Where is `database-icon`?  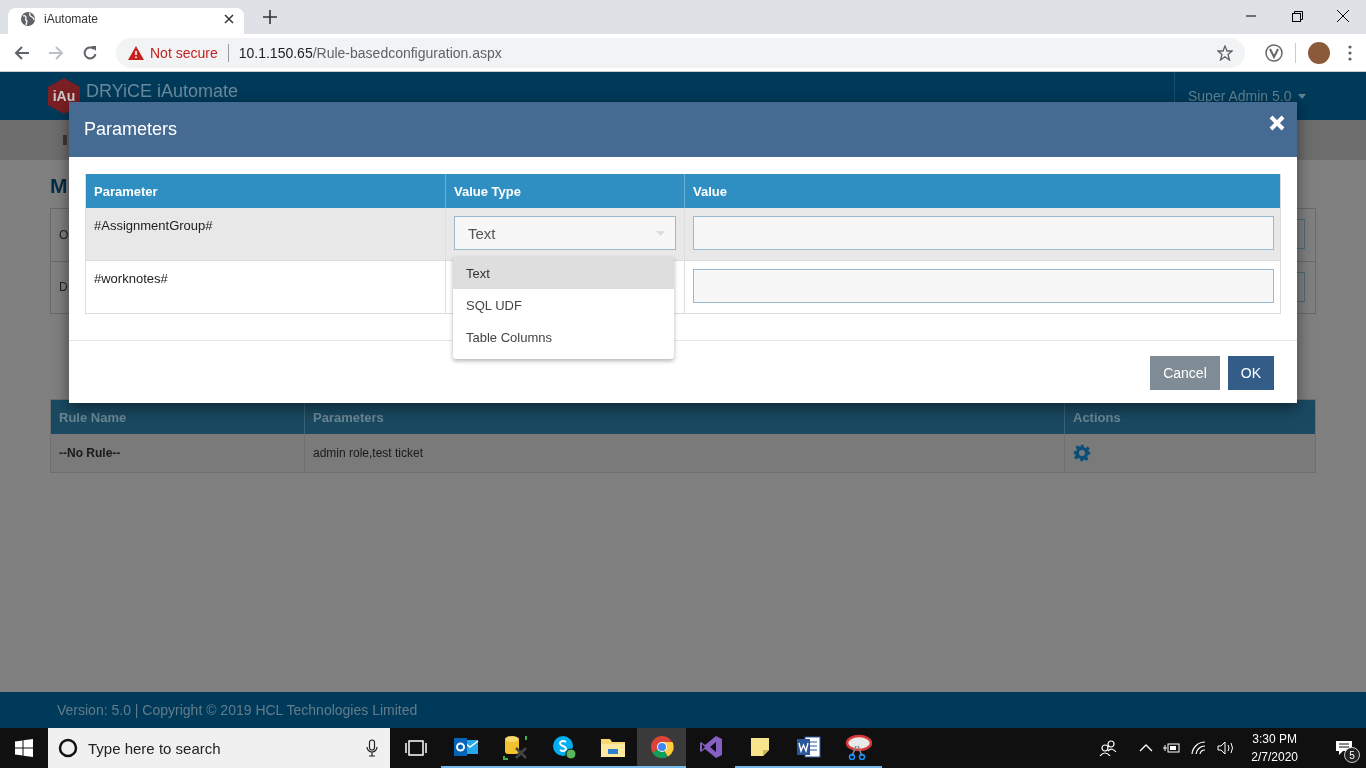
database-icon is located at coordinates (514, 747).